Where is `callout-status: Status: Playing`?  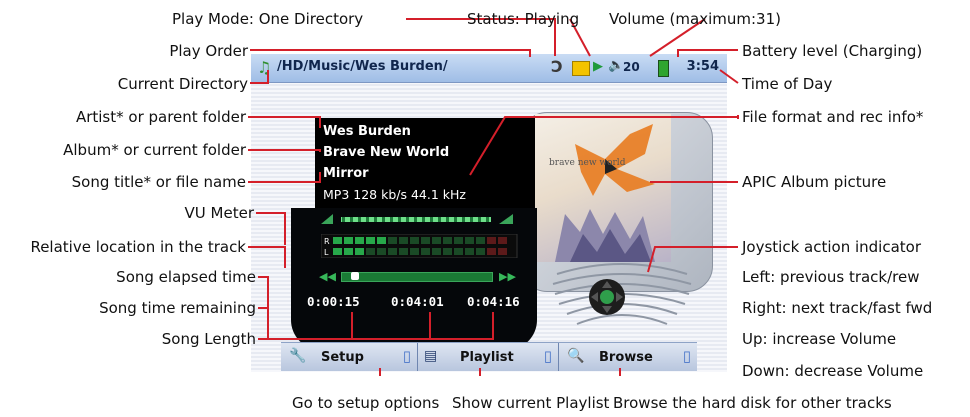
callout-status: Status: Playing is located at coordinates (523, 19).